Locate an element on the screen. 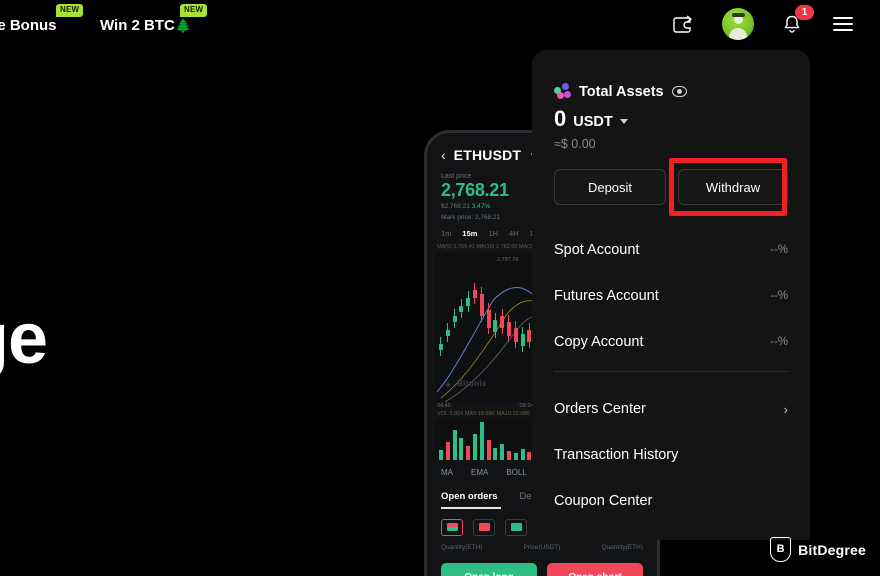  avatar-body is located at coordinates (738, 34).